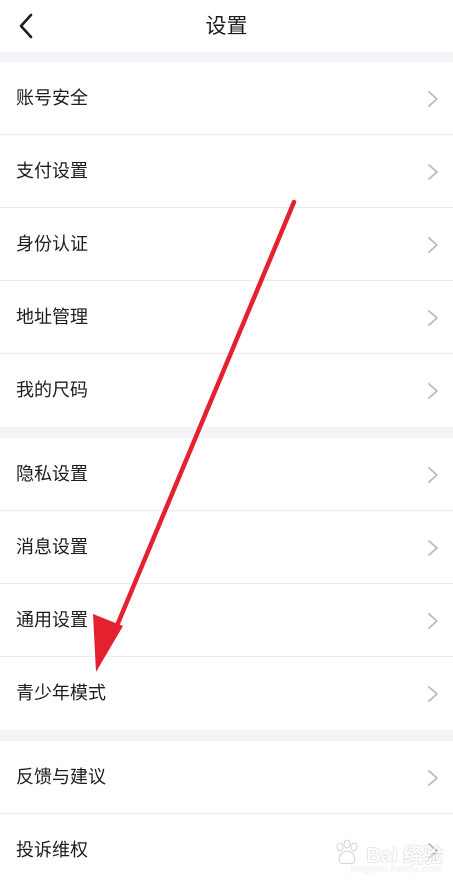 The height and width of the screenshot is (887, 453). I want to click on settings-item-label: 投诉维权, so click(52, 850).